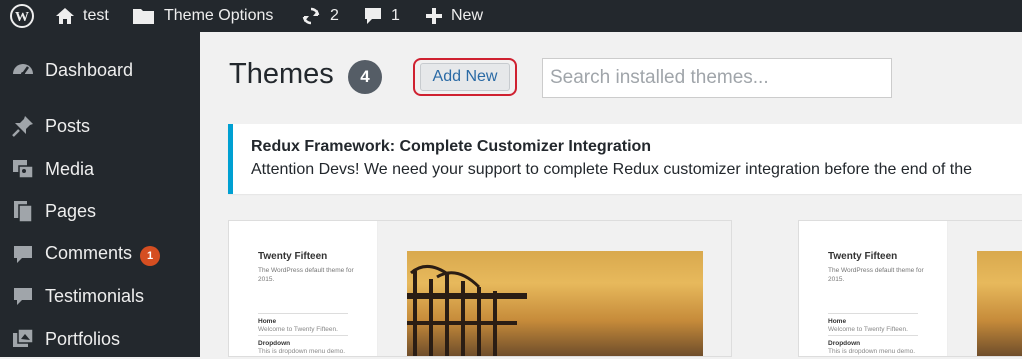 This screenshot has height=359, width=1022. I want to click on media-icon, so click(23, 169).